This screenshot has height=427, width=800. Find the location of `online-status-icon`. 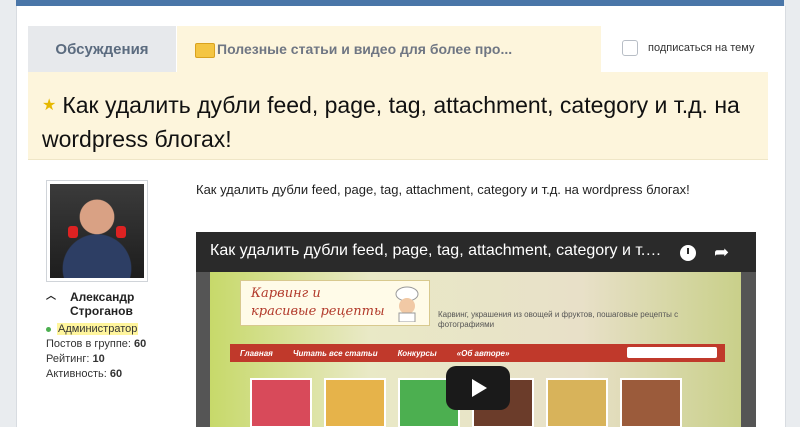

online-status-icon is located at coordinates (48, 329).